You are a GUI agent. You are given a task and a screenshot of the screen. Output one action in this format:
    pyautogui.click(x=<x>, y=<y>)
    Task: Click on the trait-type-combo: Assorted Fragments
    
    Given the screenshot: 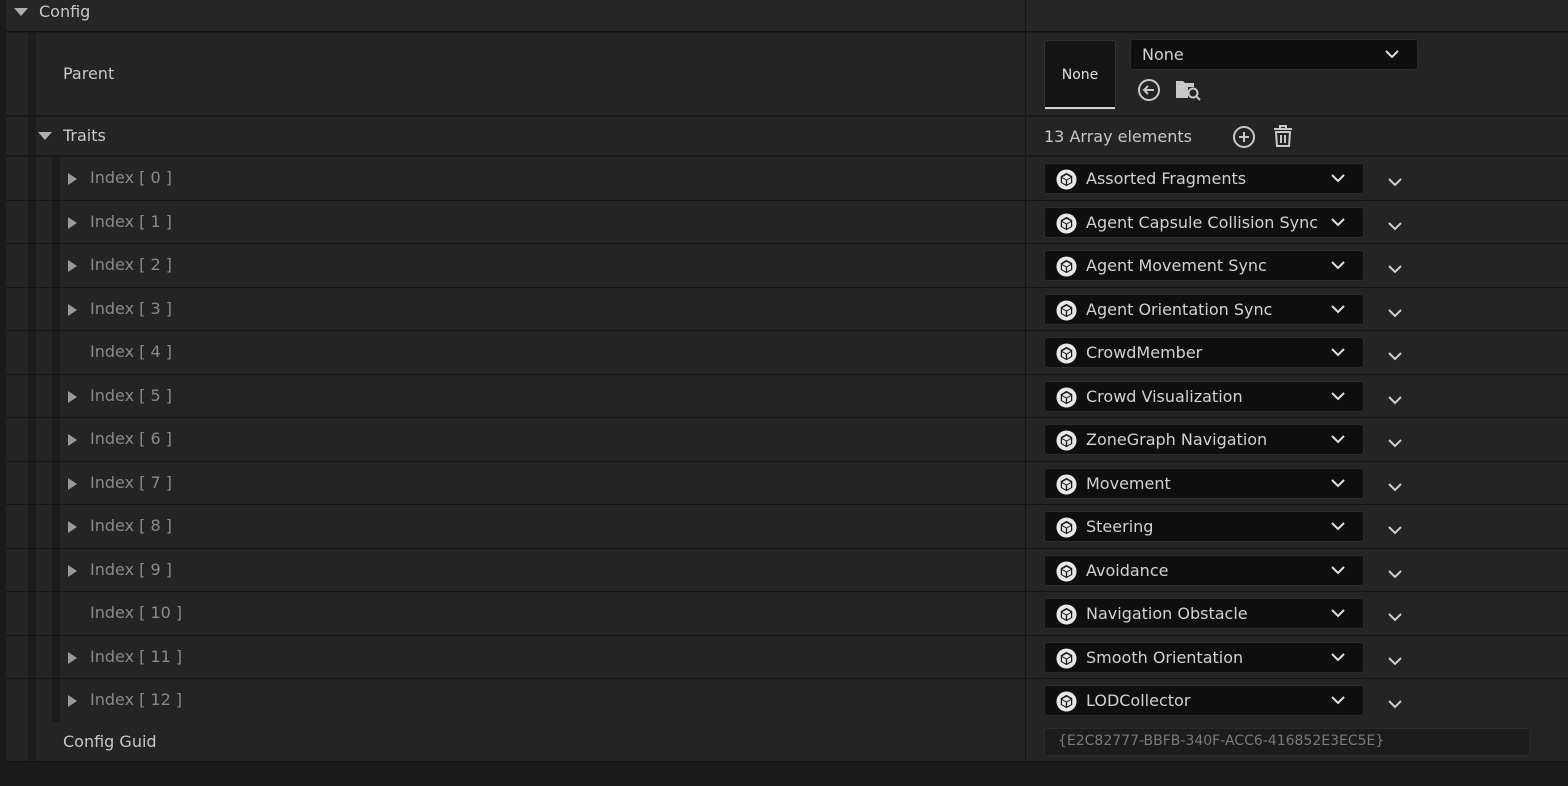 What is the action you would take?
    pyautogui.click(x=1204, y=178)
    